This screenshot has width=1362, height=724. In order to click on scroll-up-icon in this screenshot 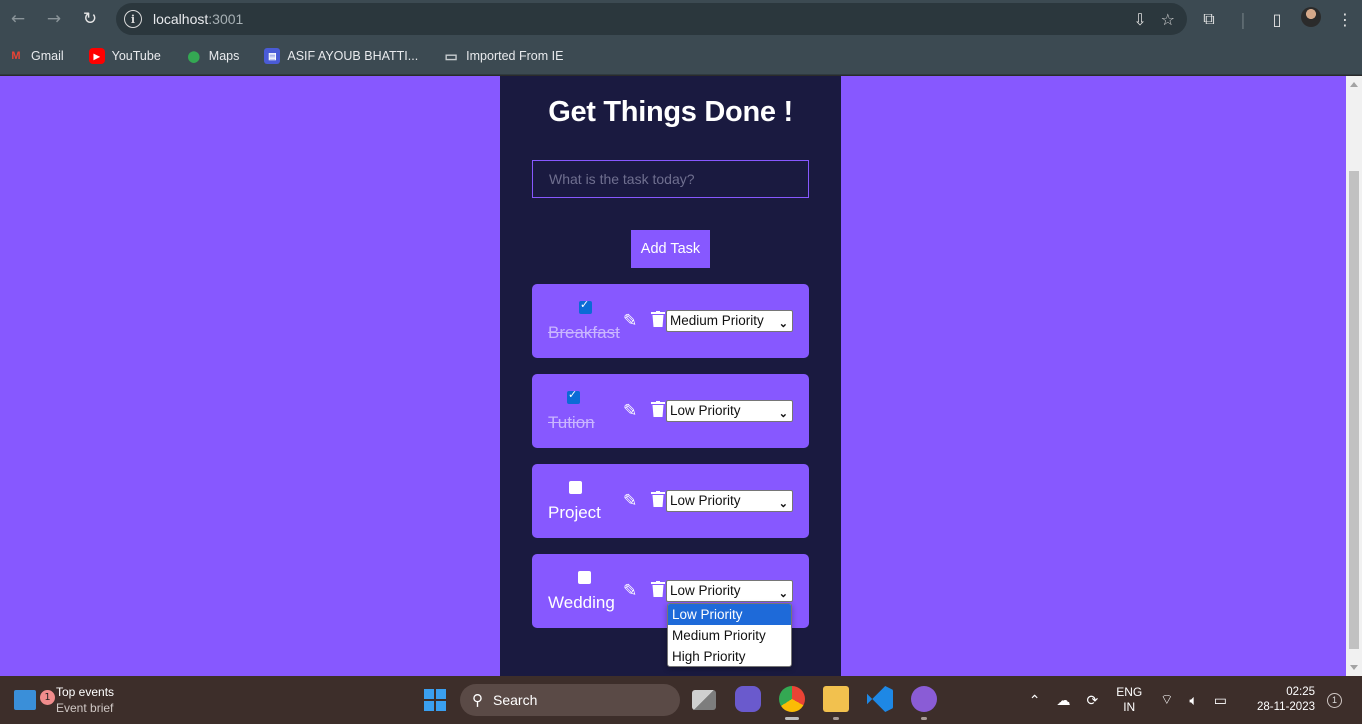, I will do `click(1354, 84)`.